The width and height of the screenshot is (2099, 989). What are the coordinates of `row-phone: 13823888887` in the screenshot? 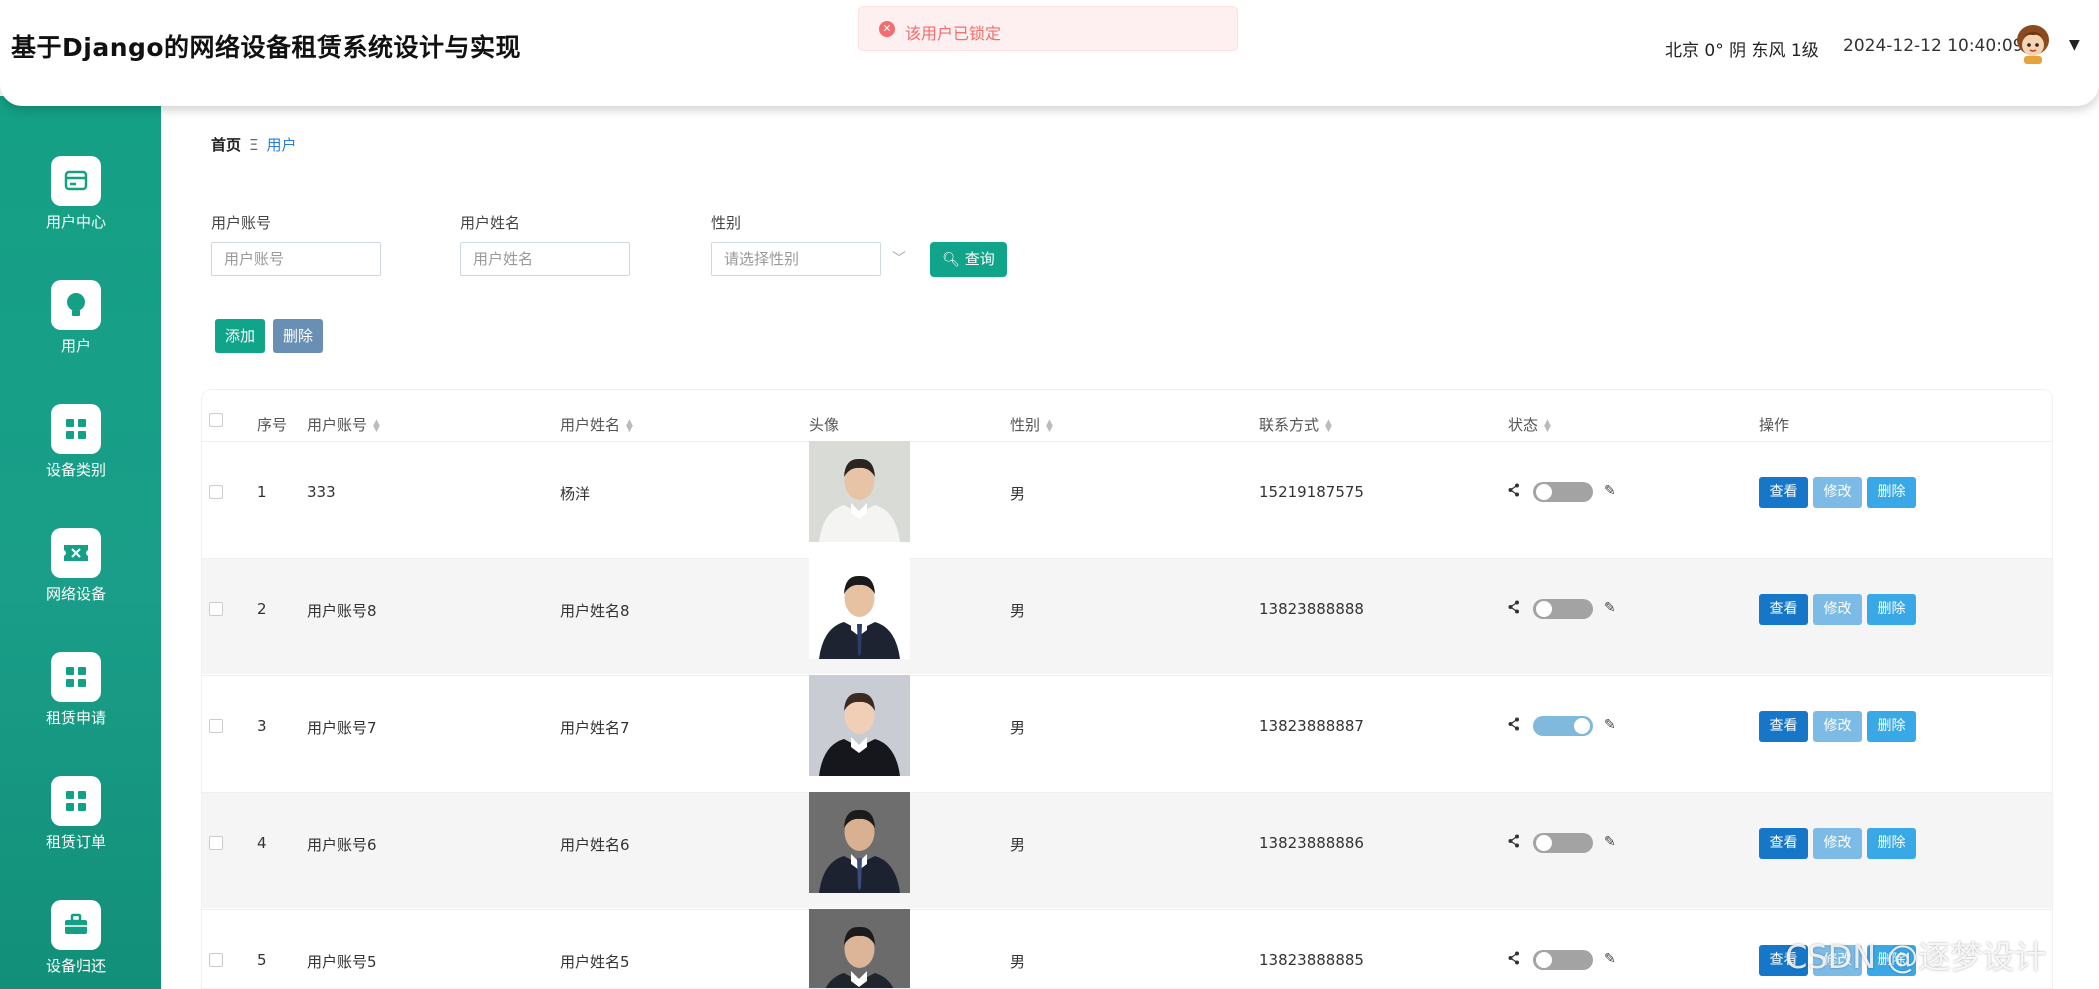 It's located at (1311, 726).